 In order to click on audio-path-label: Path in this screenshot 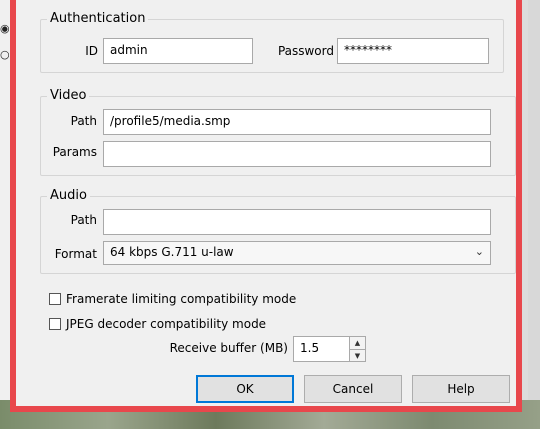, I will do `click(83, 220)`.